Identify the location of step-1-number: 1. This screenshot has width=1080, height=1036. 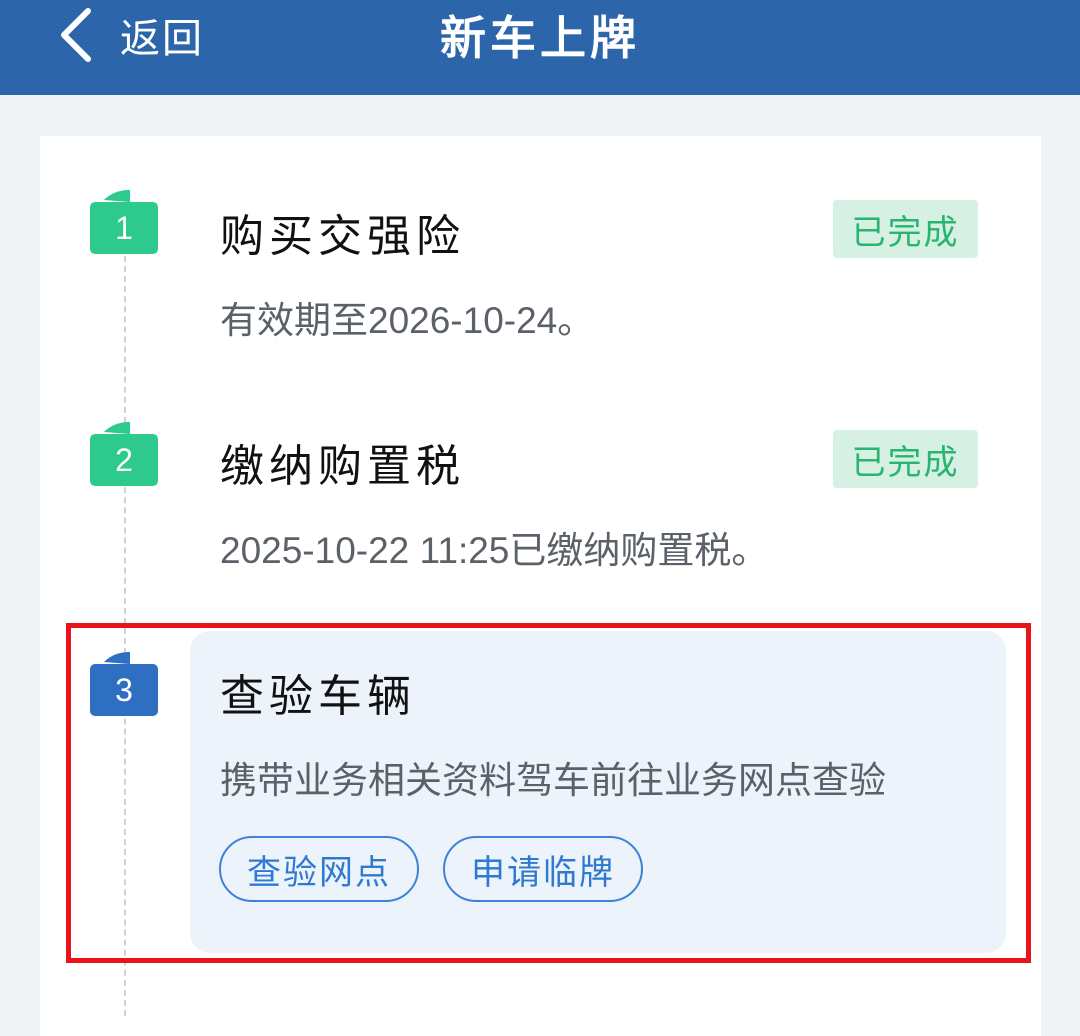
(124, 227).